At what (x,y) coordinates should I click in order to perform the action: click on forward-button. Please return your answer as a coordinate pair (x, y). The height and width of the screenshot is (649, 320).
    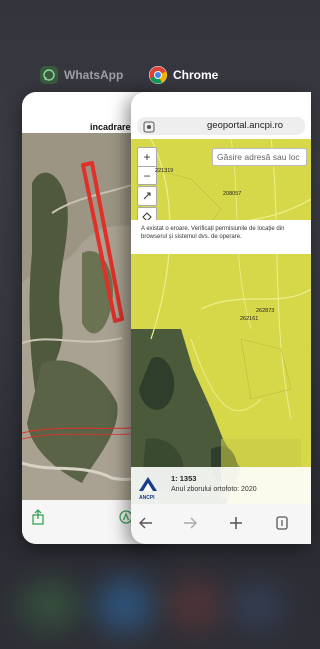
    Looking at the image, I should click on (190, 523).